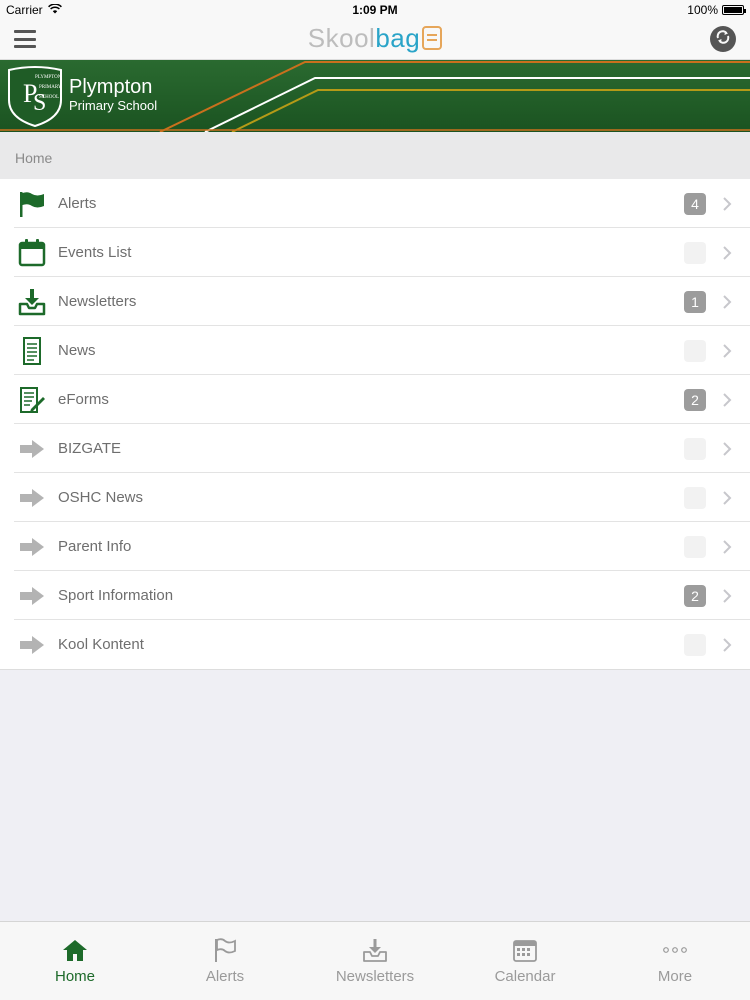 The width and height of the screenshot is (750, 1000). I want to click on status-time: 1:09 PM, so click(375, 10).